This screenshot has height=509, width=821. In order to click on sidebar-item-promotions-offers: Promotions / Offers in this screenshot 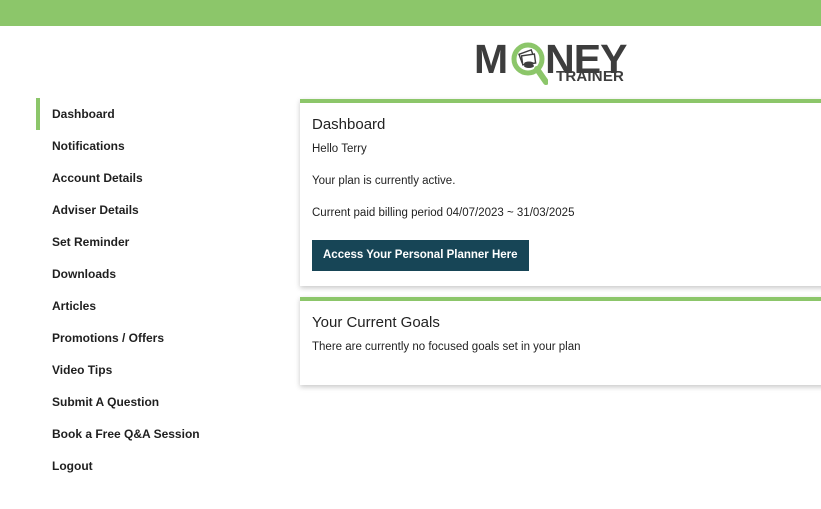, I will do `click(151, 338)`.